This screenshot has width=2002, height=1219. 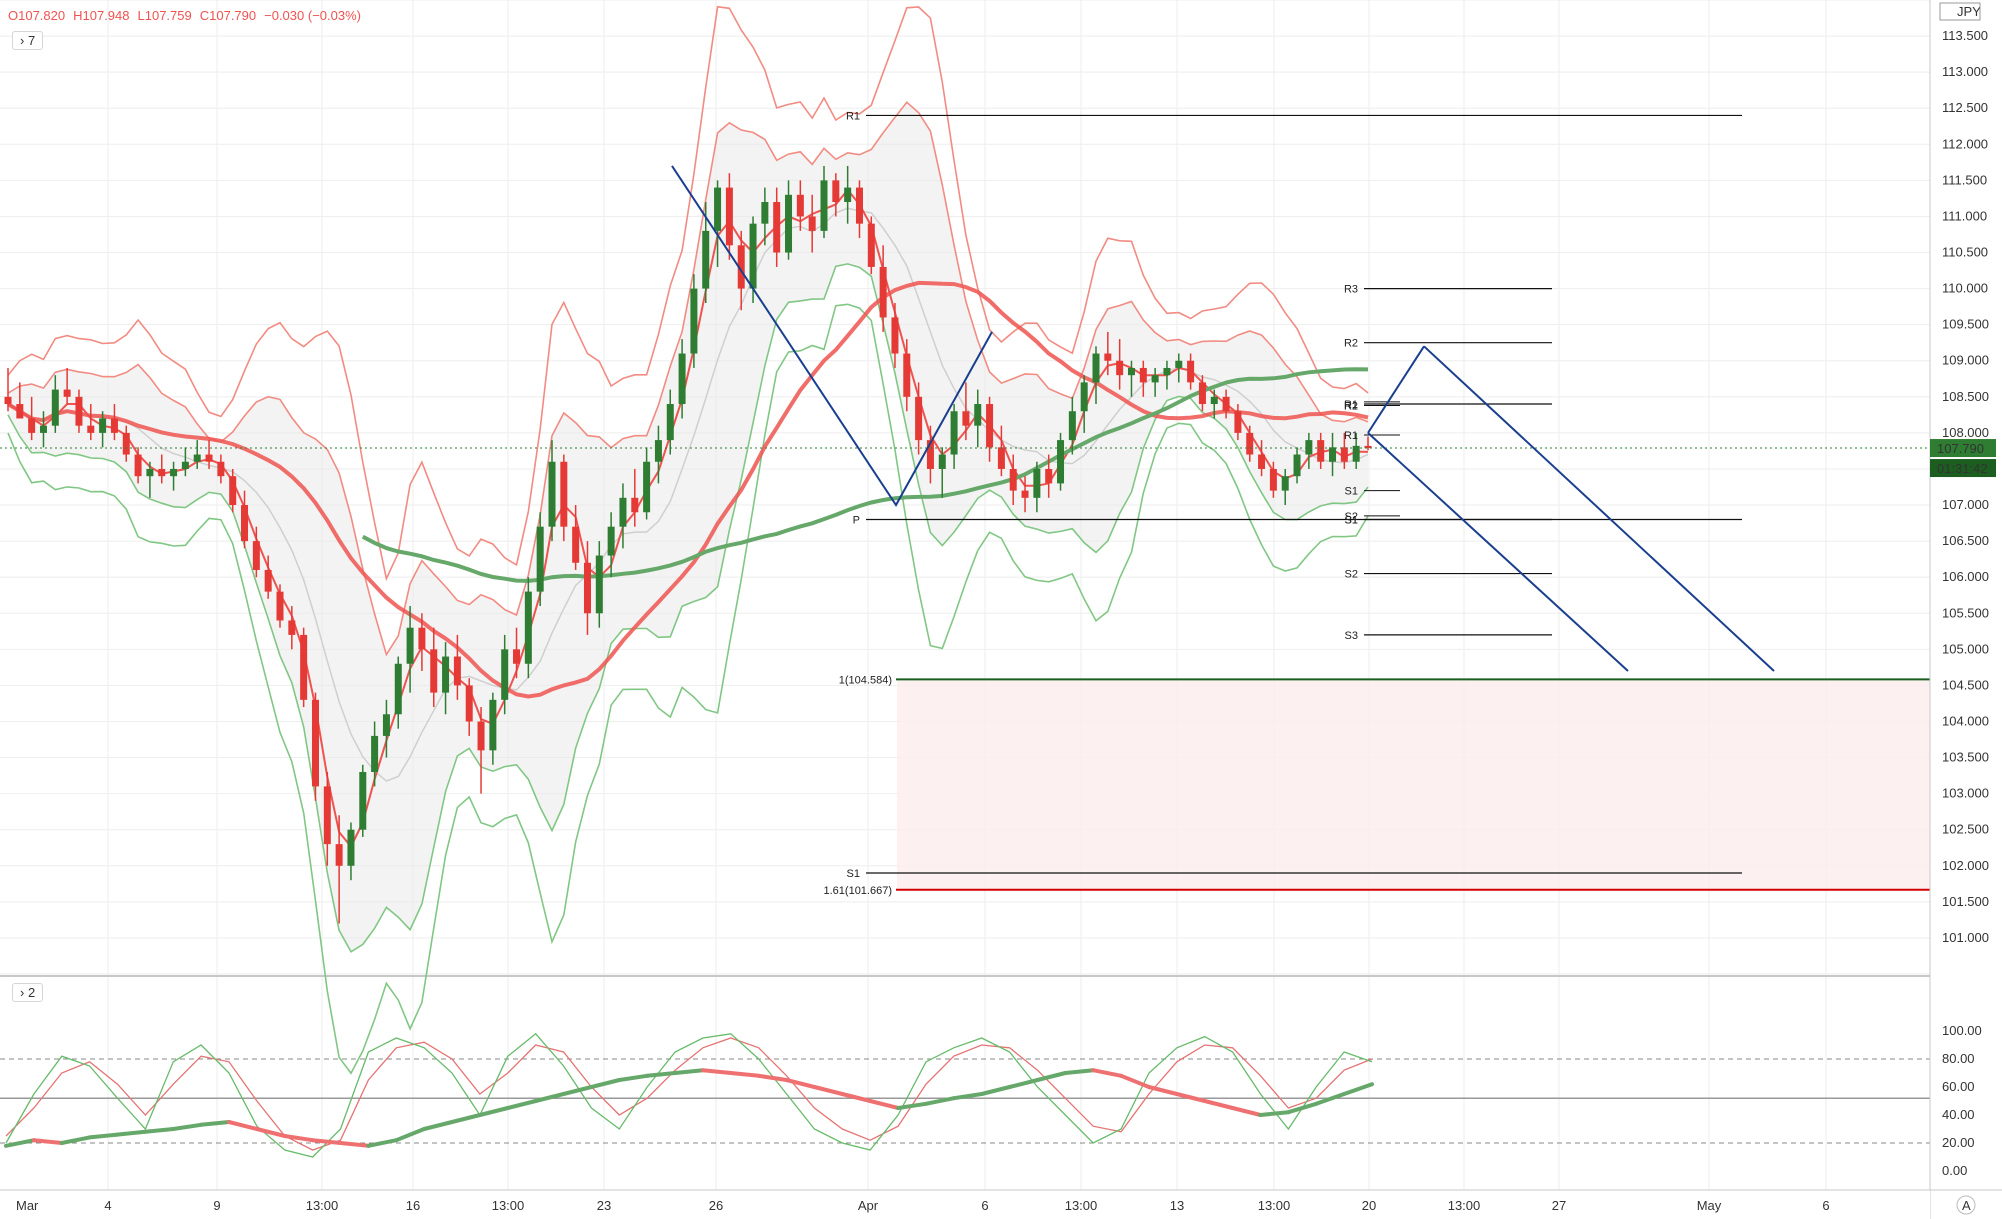 I want to click on price-tick-label: 111.000, so click(x=1964, y=215).